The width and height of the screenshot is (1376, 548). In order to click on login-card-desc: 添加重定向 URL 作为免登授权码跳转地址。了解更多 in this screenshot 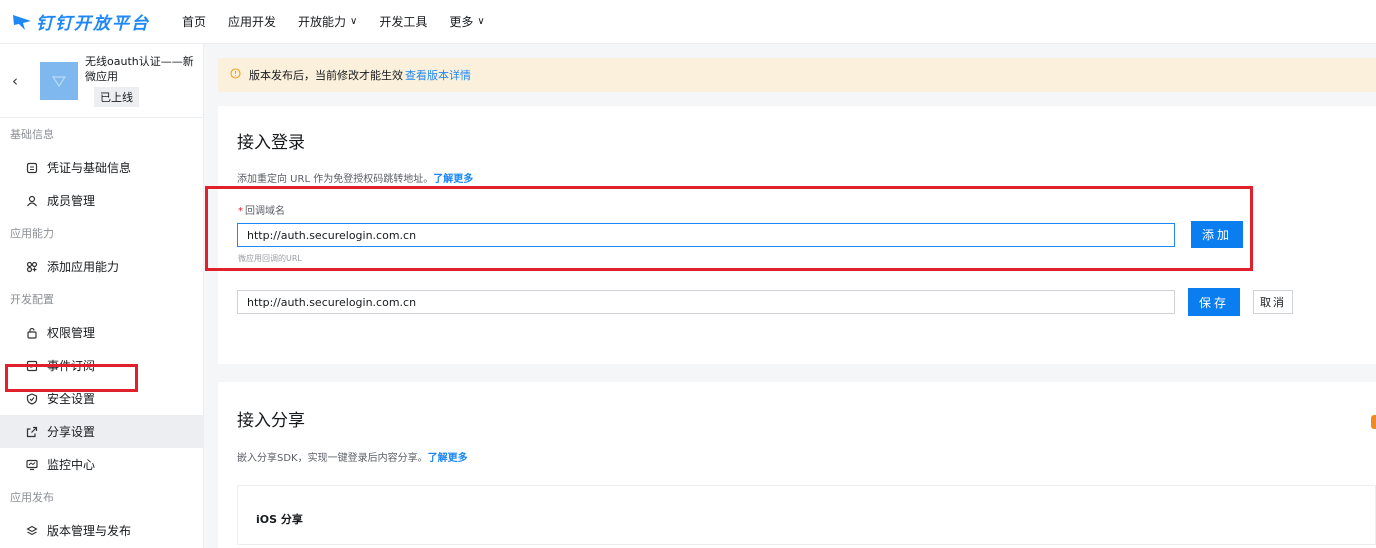, I will do `click(355, 177)`.